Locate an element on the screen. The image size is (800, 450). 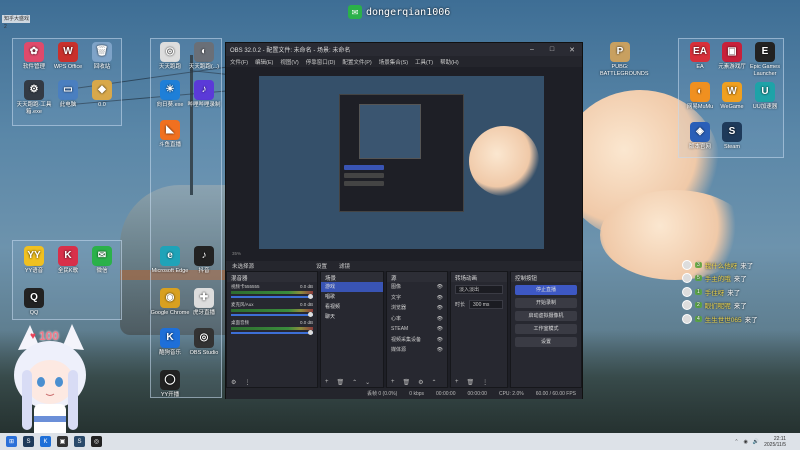
chat-text: 来了 is located at coordinates (740, 307).